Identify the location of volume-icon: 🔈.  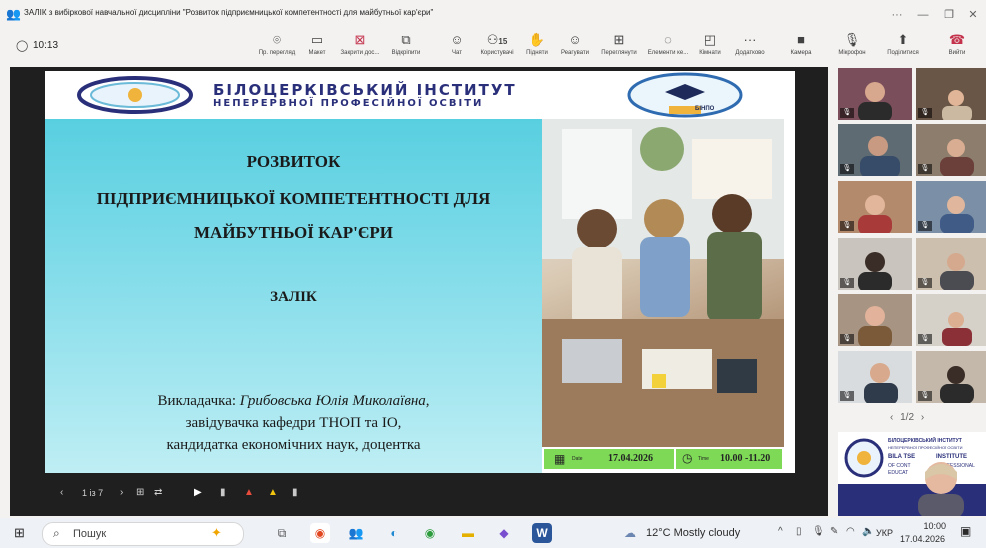
(868, 531).